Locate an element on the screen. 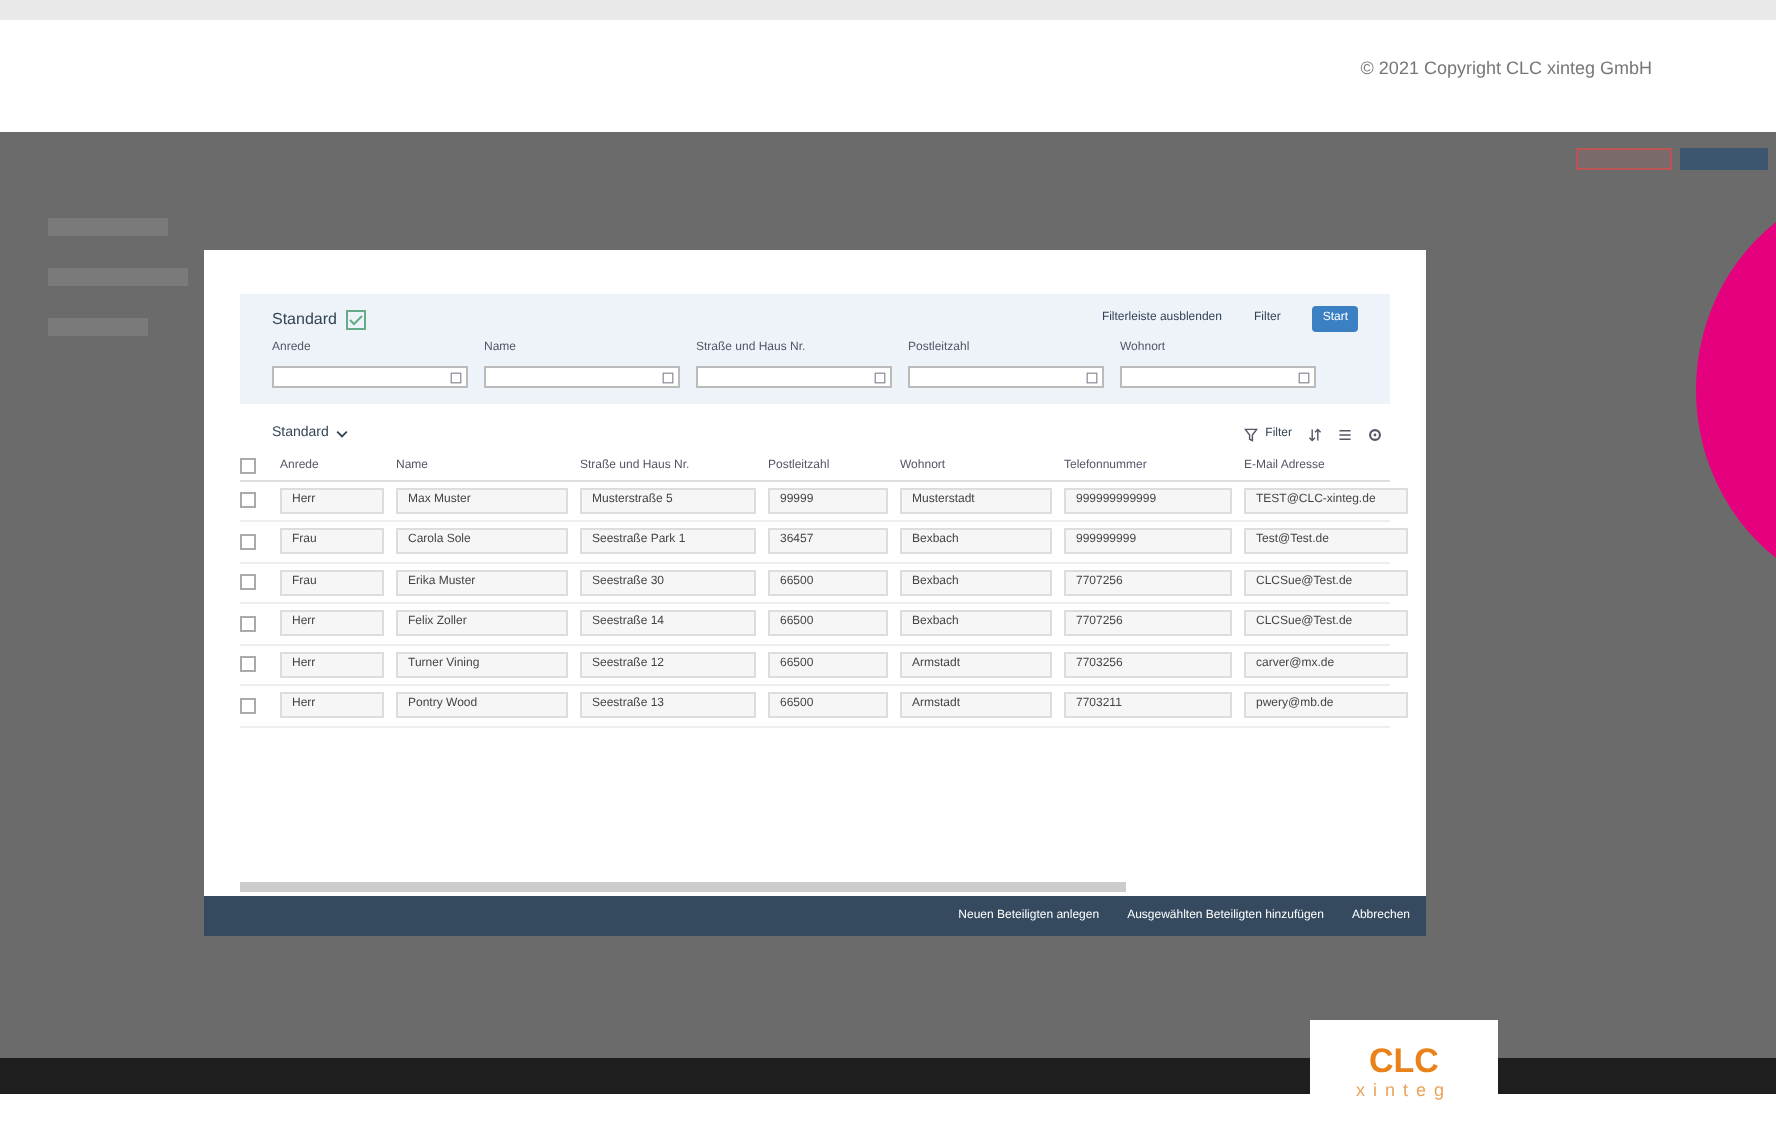 The image size is (1776, 1138). variant-selector: Standard is located at coordinates (304, 319).